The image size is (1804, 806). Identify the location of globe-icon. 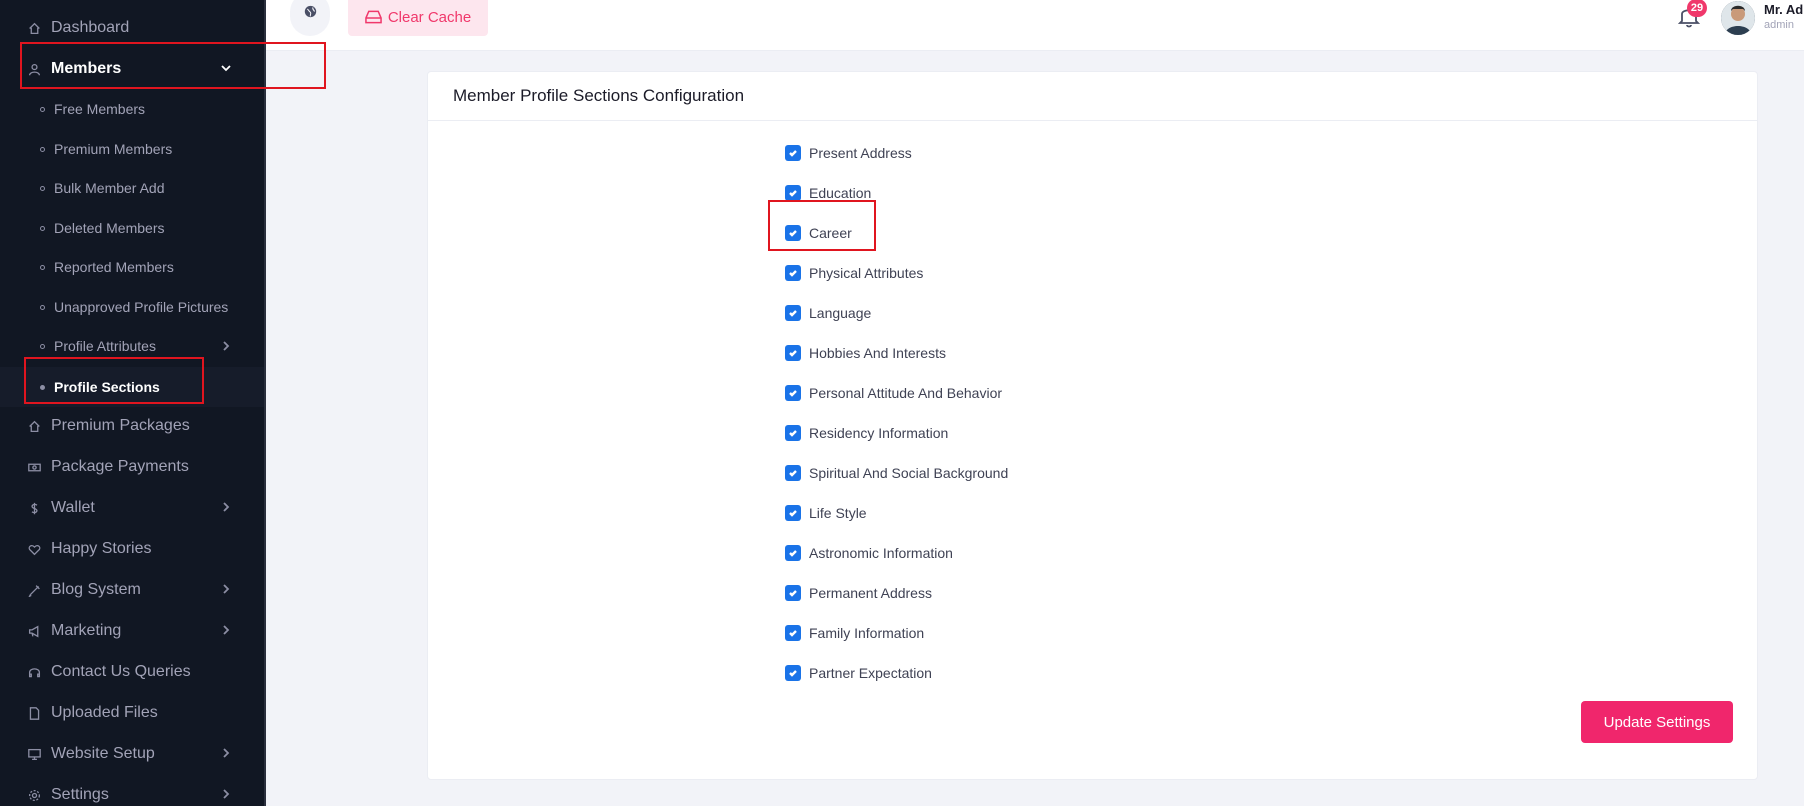
(310, 14).